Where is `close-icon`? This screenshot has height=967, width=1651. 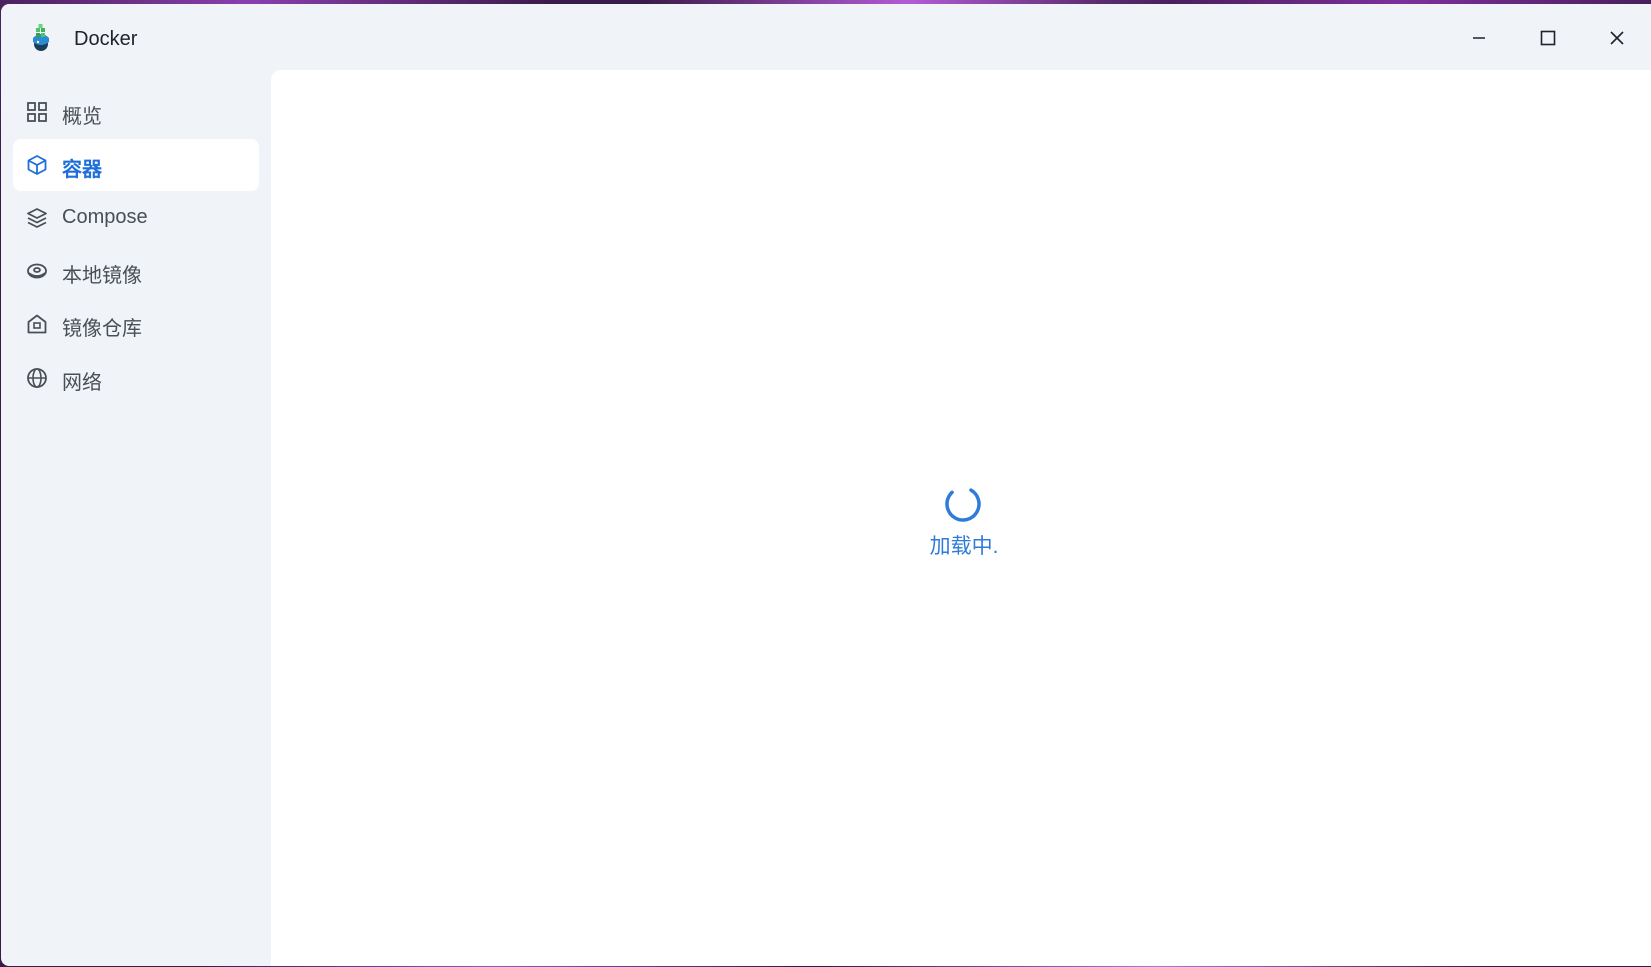
close-icon is located at coordinates (1617, 38).